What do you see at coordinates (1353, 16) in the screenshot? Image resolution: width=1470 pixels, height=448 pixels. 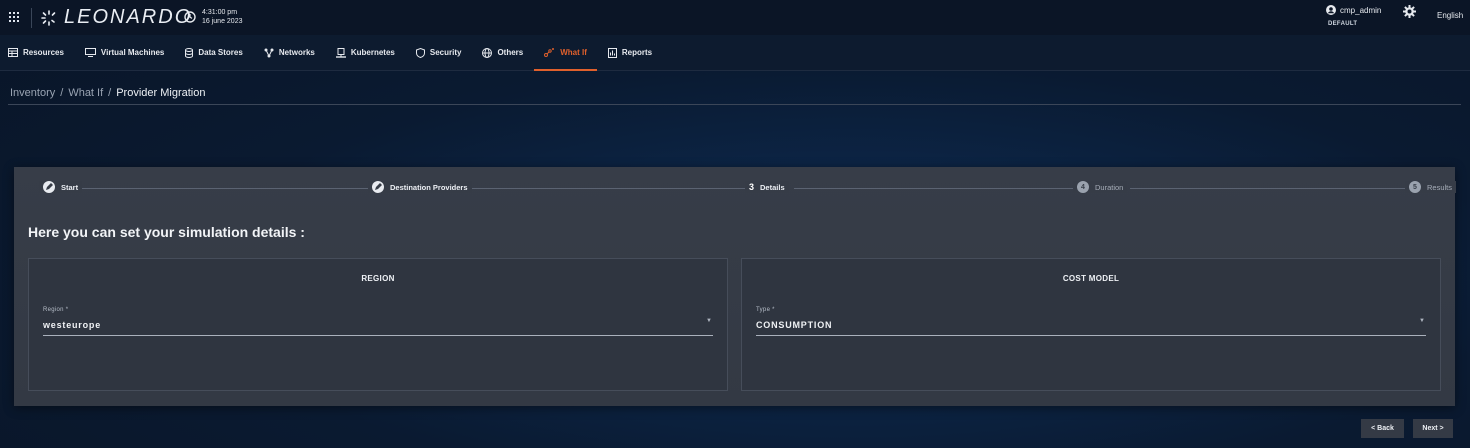 I see `user-menu: cmp_admin DEFAULT` at bounding box center [1353, 16].